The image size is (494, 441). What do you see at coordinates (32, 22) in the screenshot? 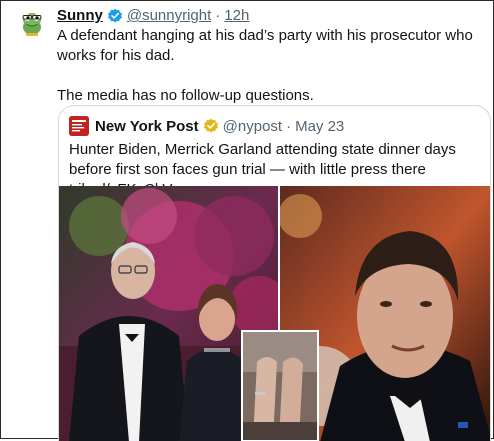
I see `frog-avatar-icon` at bounding box center [32, 22].